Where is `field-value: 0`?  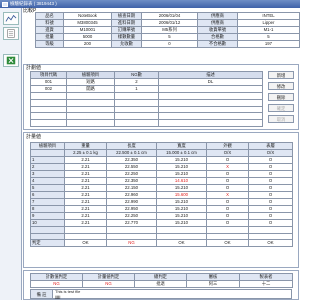
field-value: 0 is located at coordinates (169, 44).